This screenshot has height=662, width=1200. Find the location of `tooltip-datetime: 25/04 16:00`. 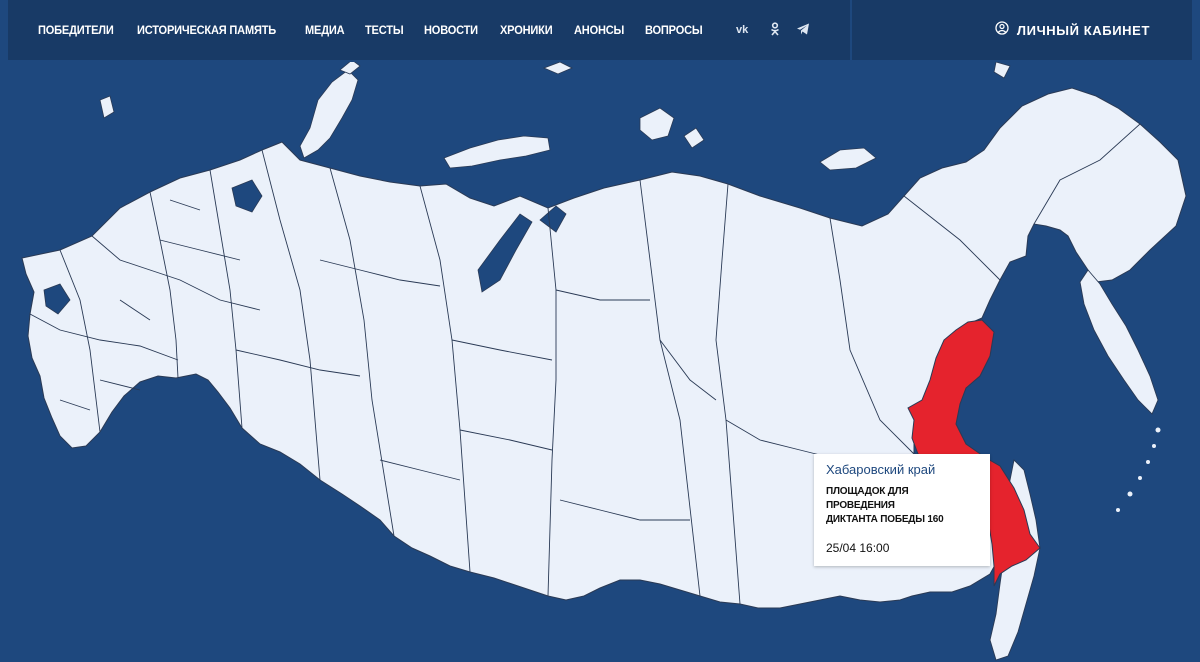

tooltip-datetime: 25/04 16:00 is located at coordinates (858, 548).